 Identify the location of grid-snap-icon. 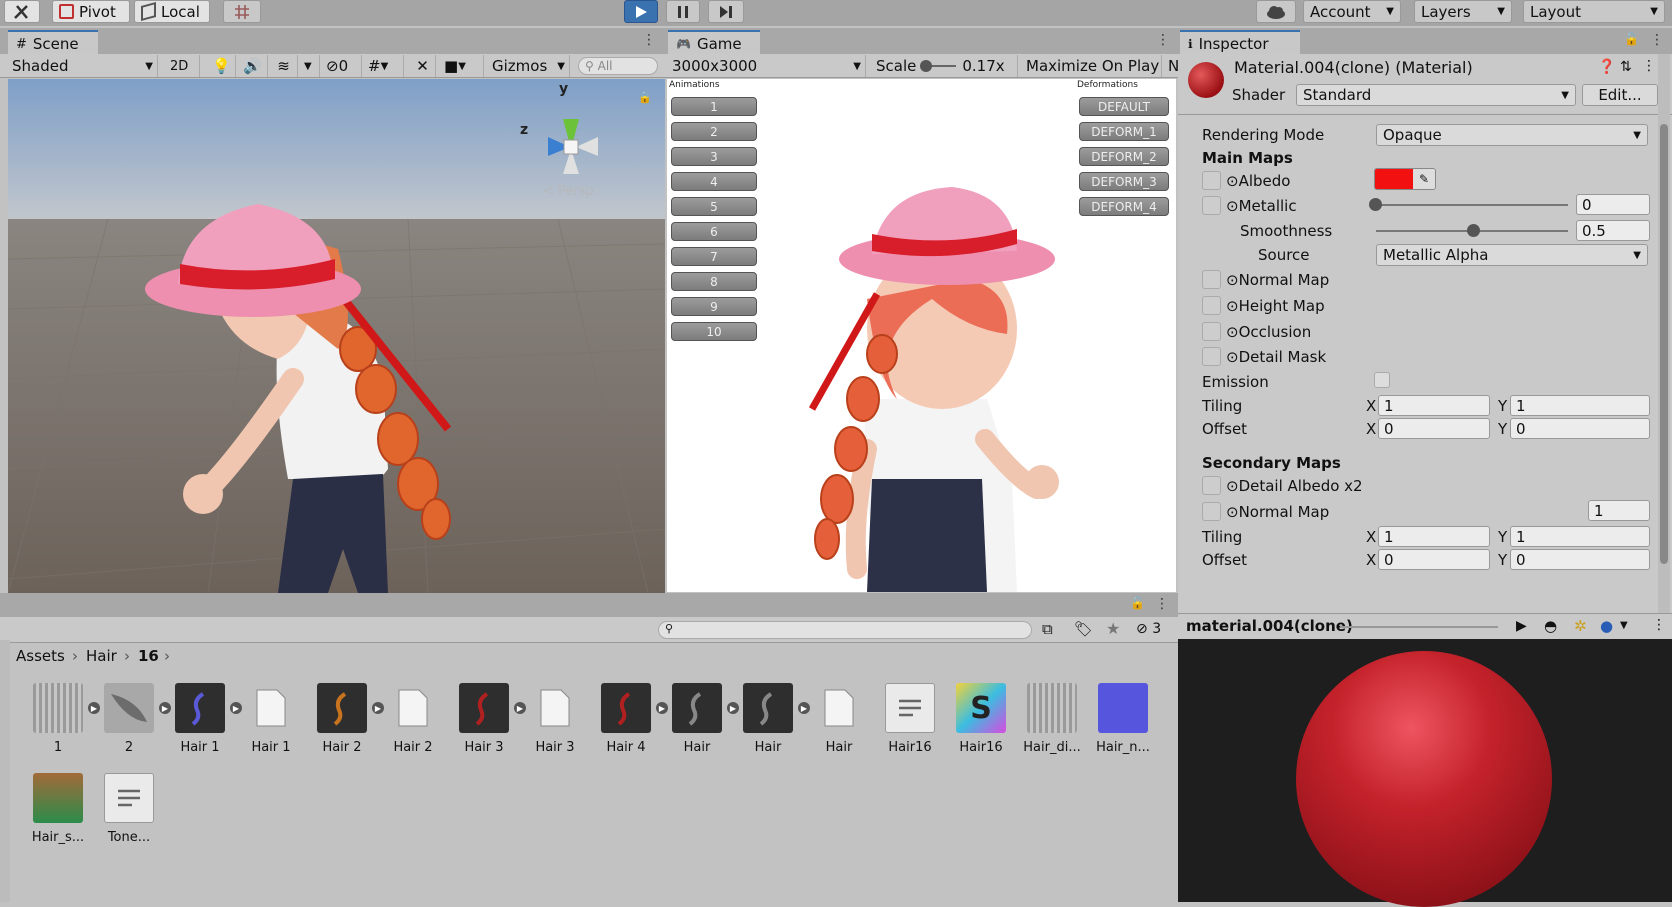
(242, 11).